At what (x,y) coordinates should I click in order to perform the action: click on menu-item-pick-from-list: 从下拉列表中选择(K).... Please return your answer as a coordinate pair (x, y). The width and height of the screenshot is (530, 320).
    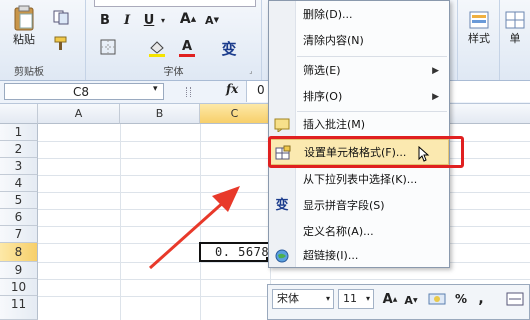
    Looking at the image, I should click on (359, 180).